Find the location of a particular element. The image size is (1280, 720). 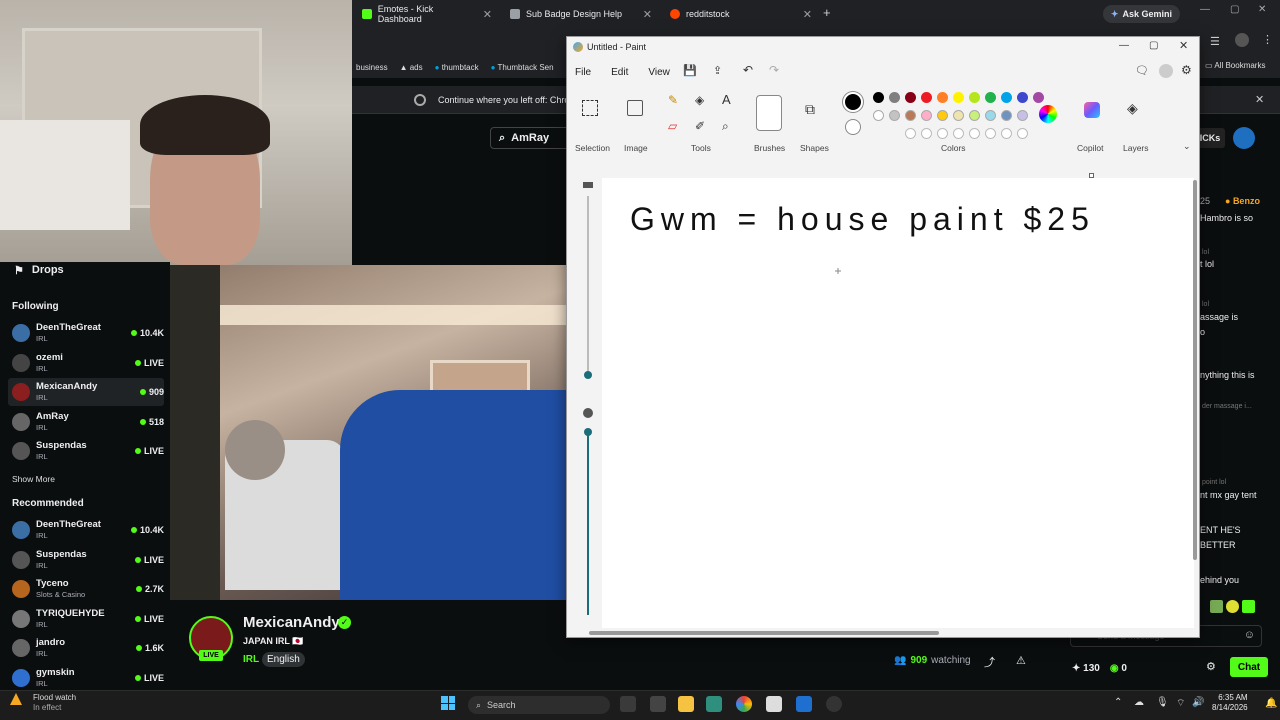

share-icon: ⤴ is located at coordinates (989, 662).